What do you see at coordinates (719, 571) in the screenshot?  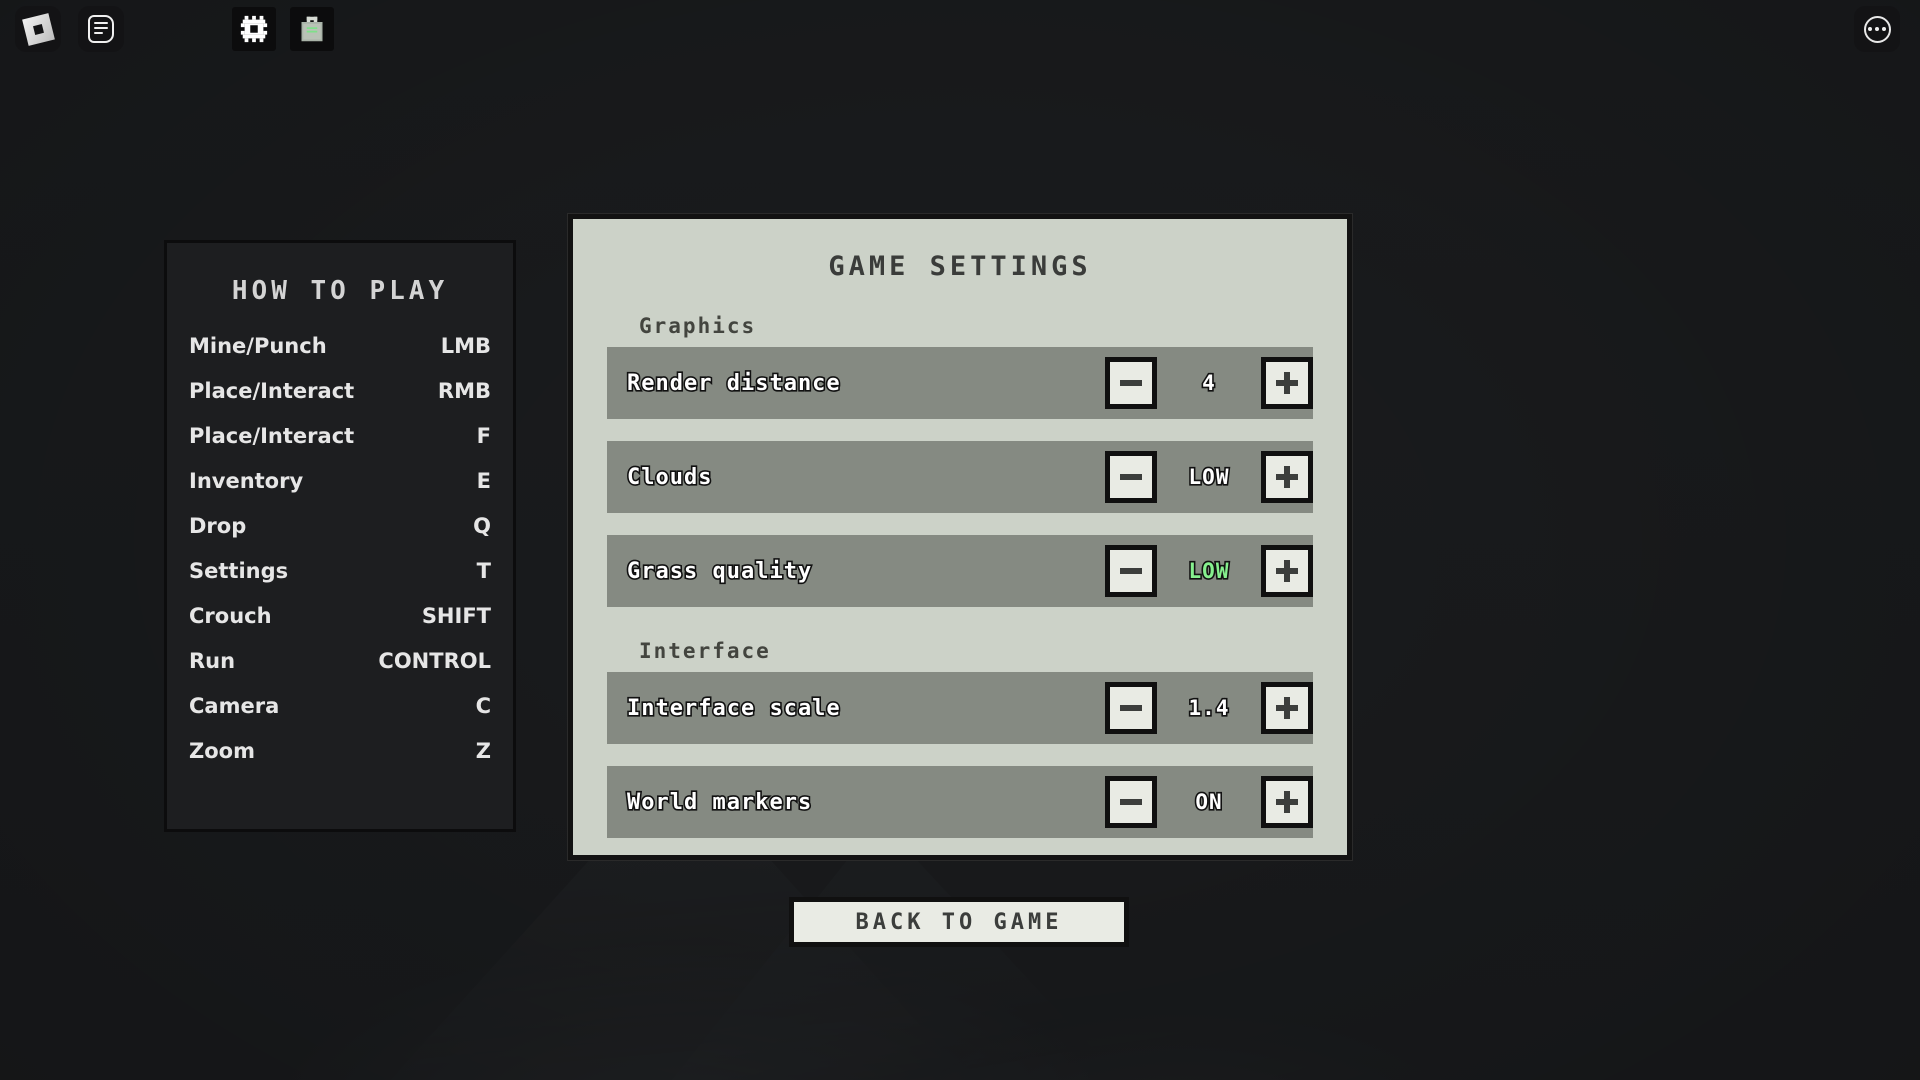 I see `setting-label: Grass quality` at bounding box center [719, 571].